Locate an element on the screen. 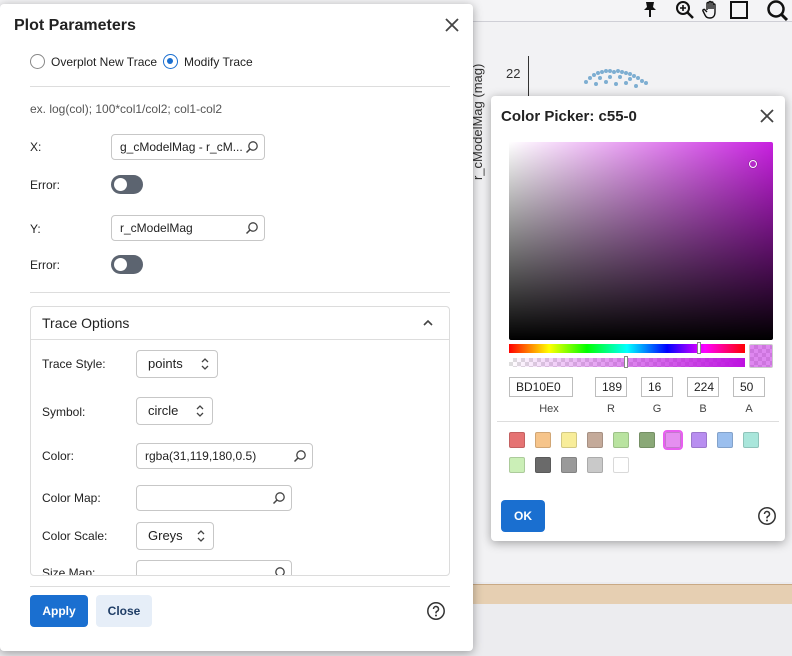 Image resolution: width=792 pixels, height=656 pixels. x-label: X: is located at coordinates (36, 147).